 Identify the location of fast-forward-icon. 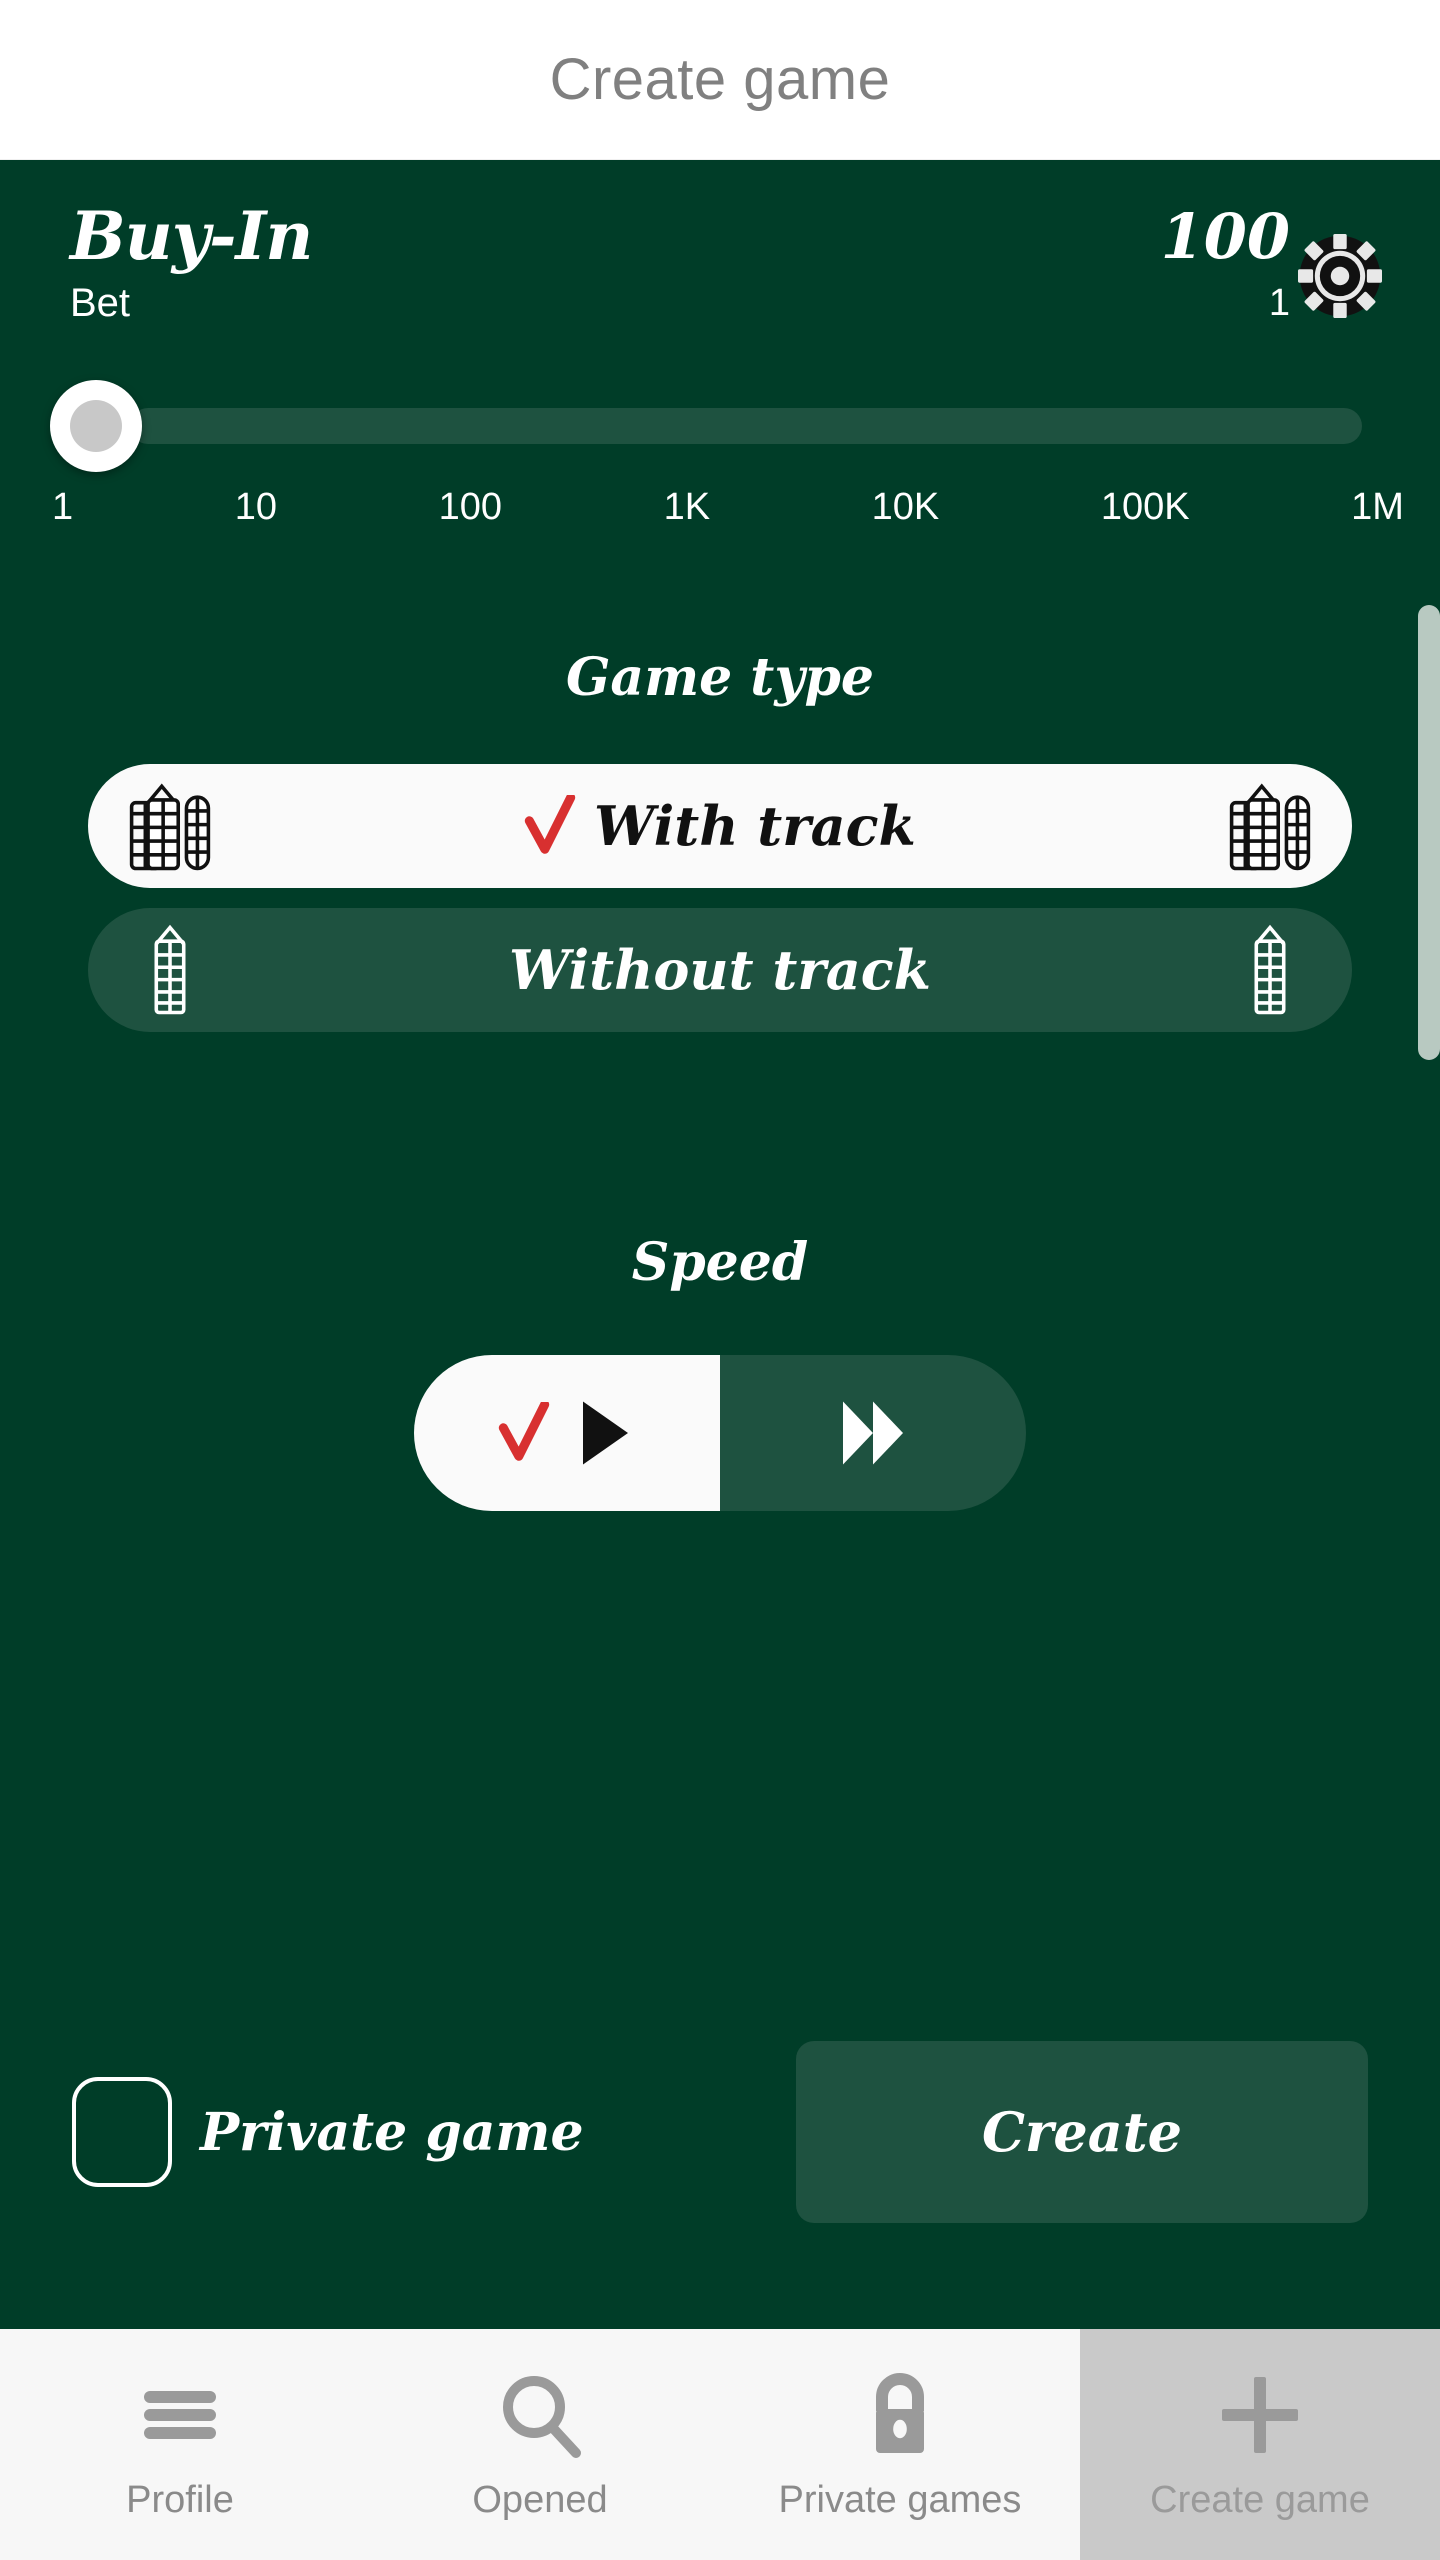
(873, 1433).